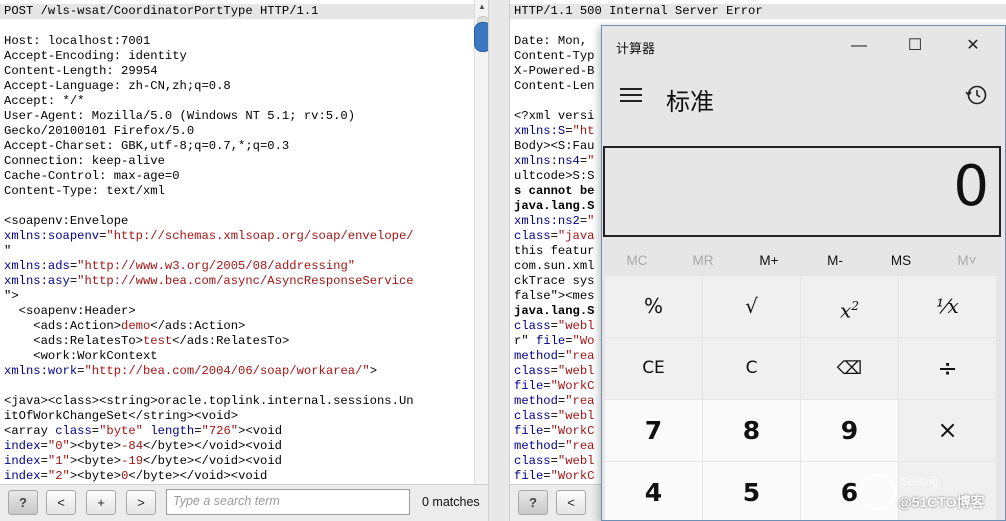  What do you see at coordinates (859, 46) in the screenshot?
I see `minimize-icon: —` at bounding box center [859, 46].